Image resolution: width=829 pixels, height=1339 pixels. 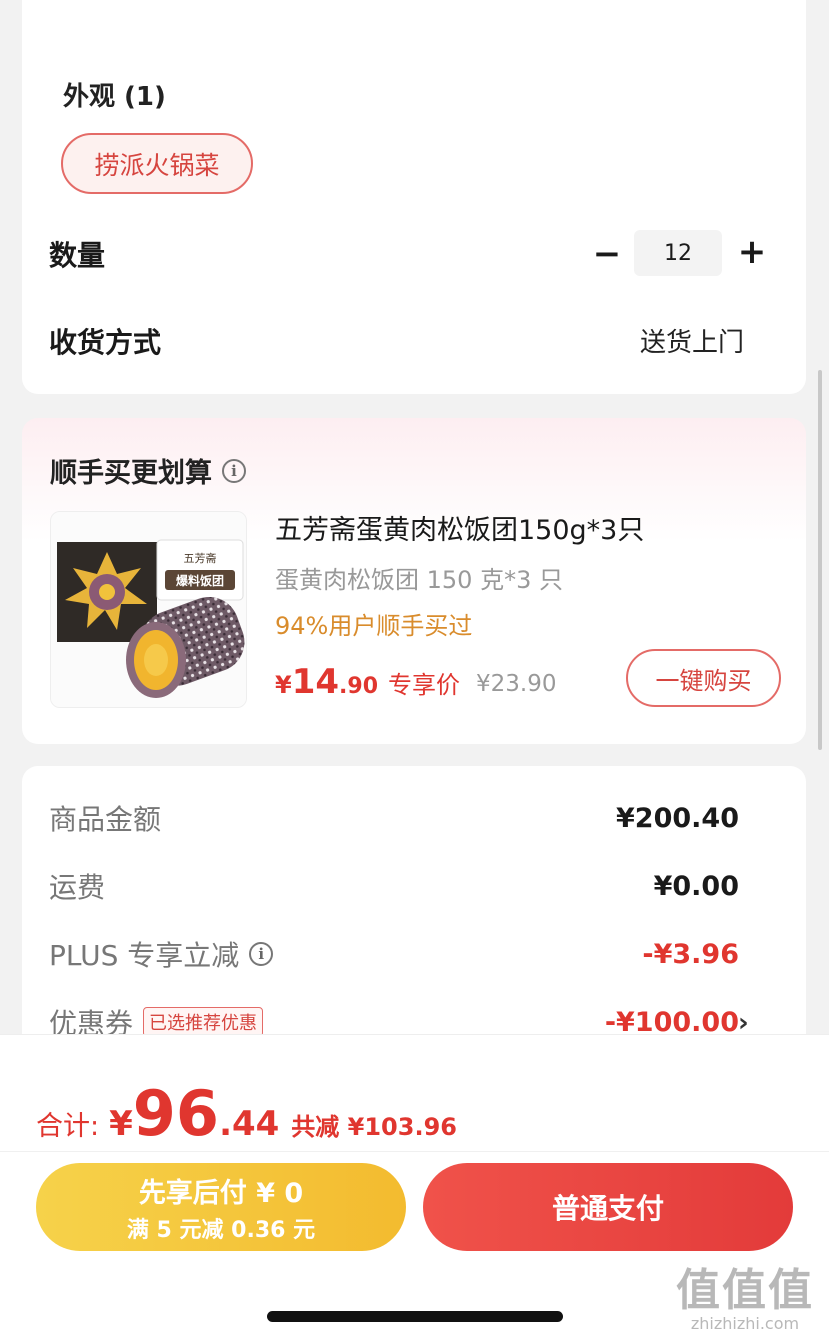 What do you see at coordinates (374, 626) in the screenshot?
I see `product-bought-rate: 94%用户顺手买过` at bounding box center [374, 626].